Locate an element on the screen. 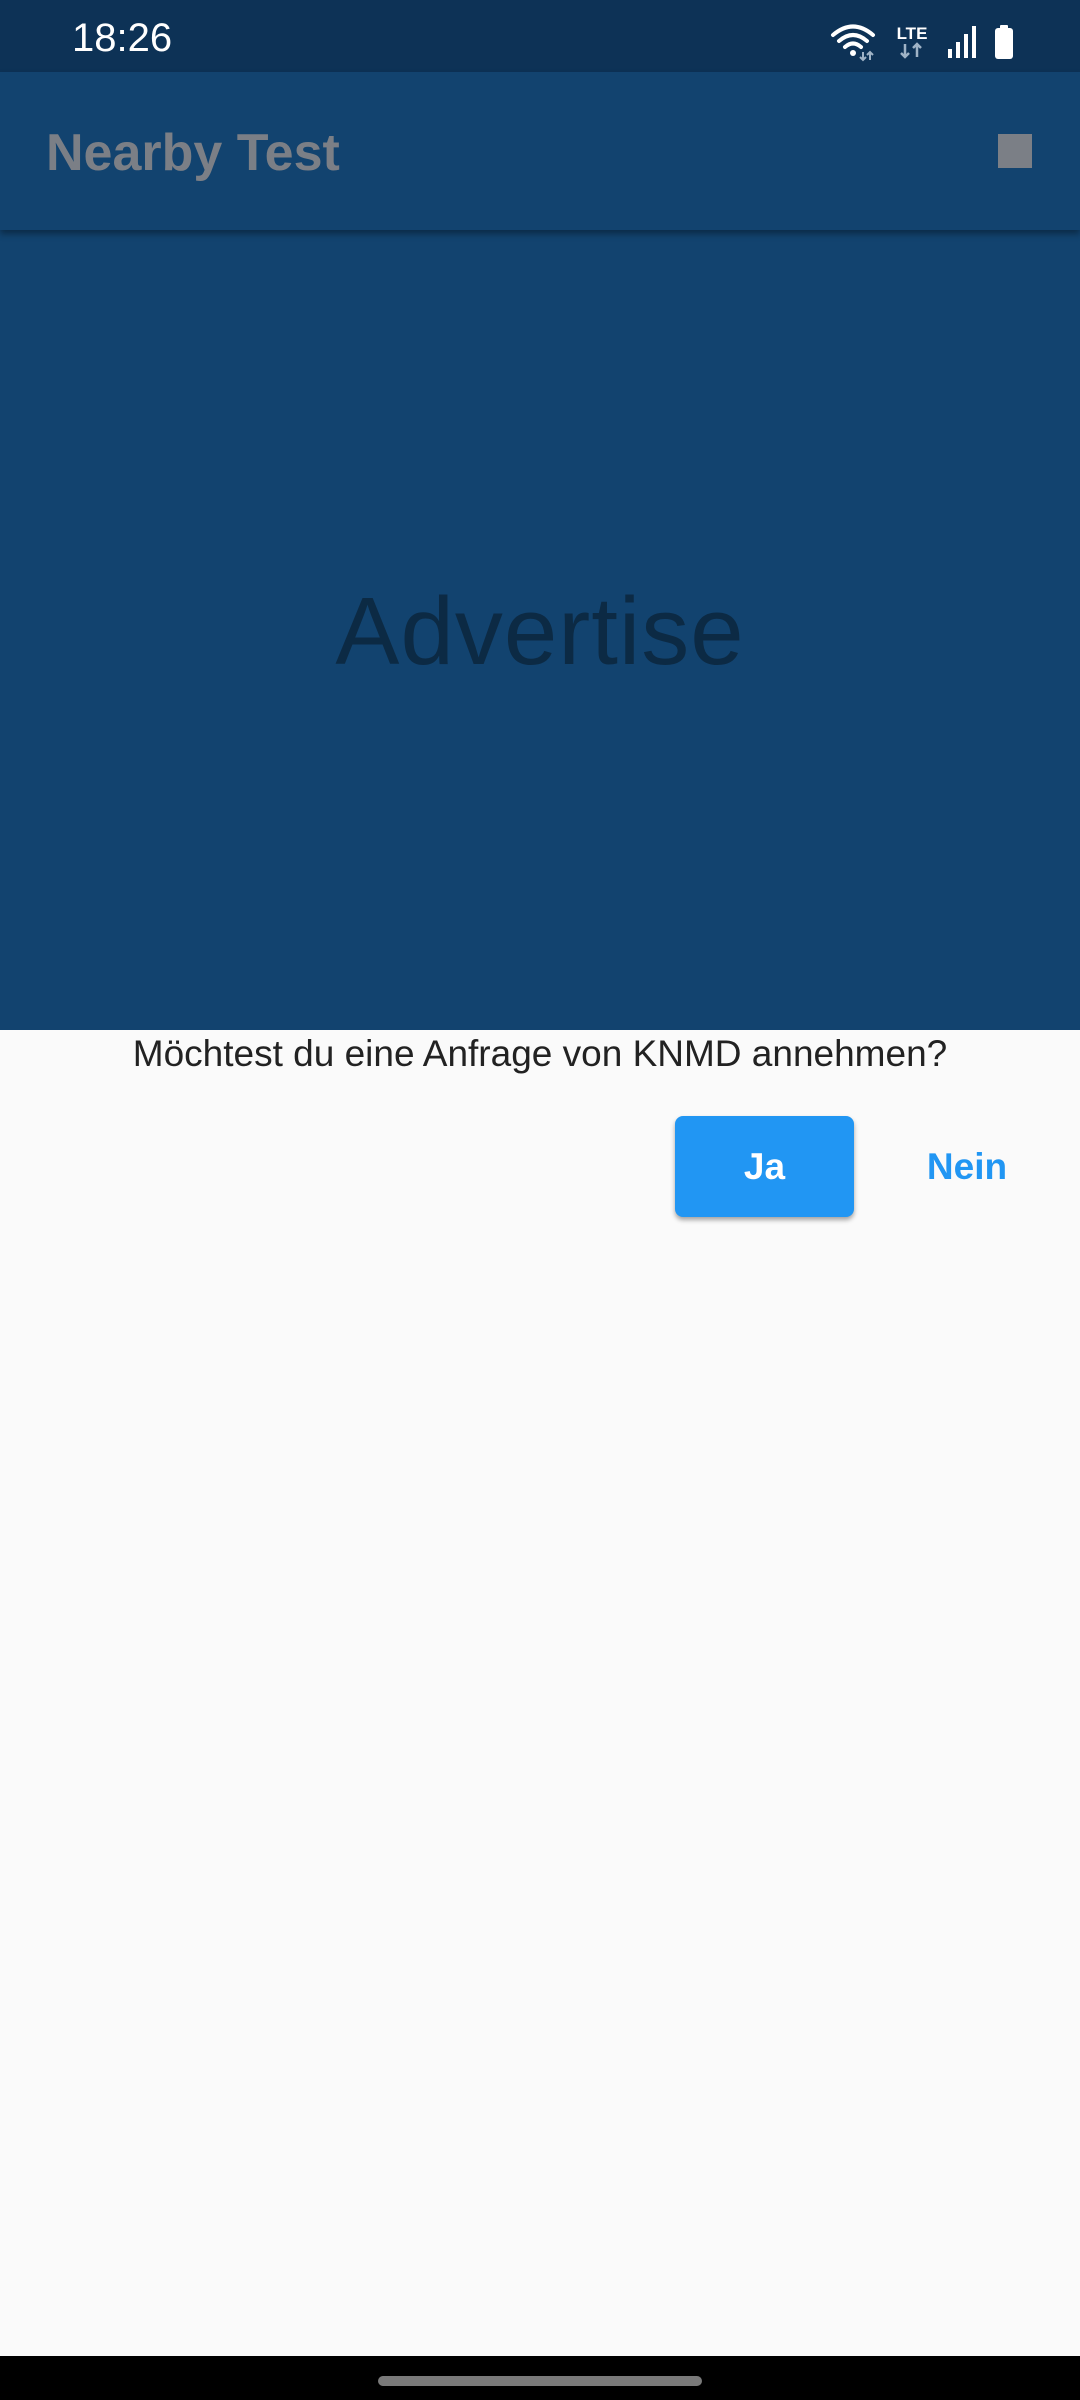 This screenshot has width=1080, height=2400. navigation-bar is located at coordinates (540, 2378).